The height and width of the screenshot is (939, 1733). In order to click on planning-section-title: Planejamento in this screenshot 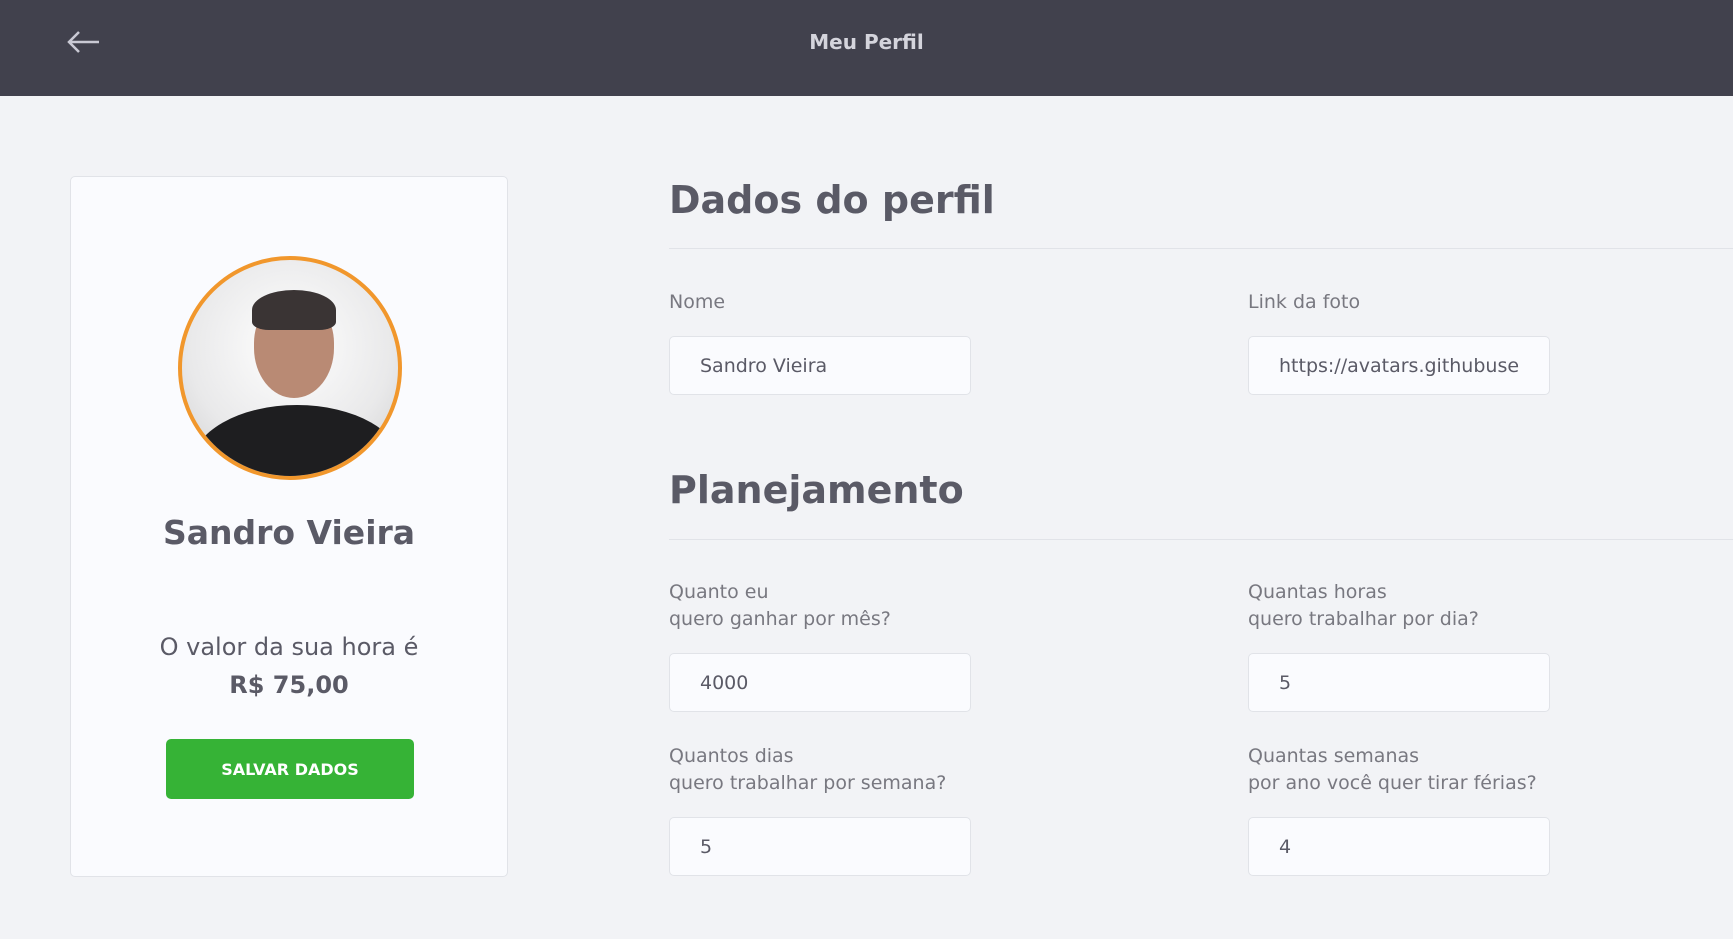, I will do `click(816, 490)`.